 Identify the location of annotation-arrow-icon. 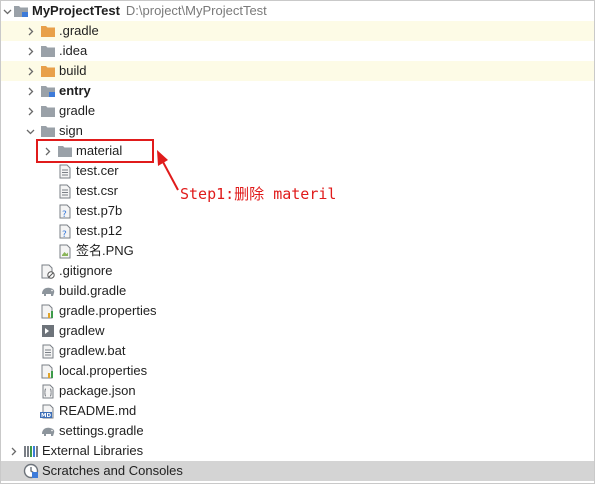
(168, 170).